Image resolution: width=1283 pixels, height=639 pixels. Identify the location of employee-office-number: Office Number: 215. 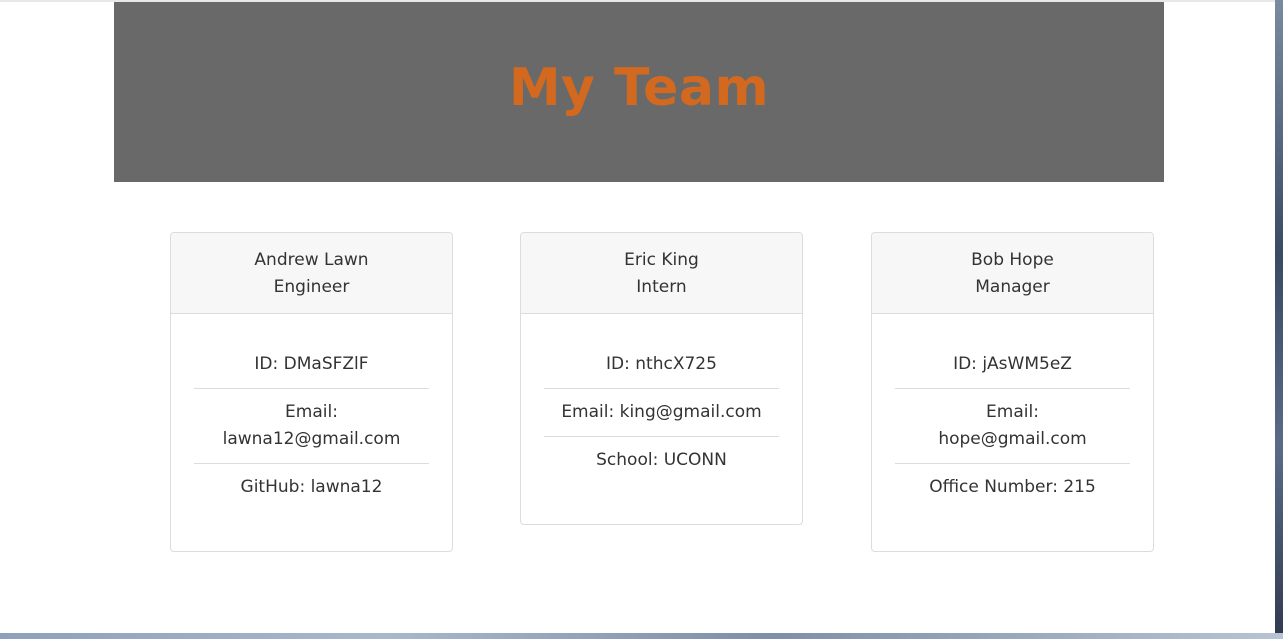
(1012, 487).